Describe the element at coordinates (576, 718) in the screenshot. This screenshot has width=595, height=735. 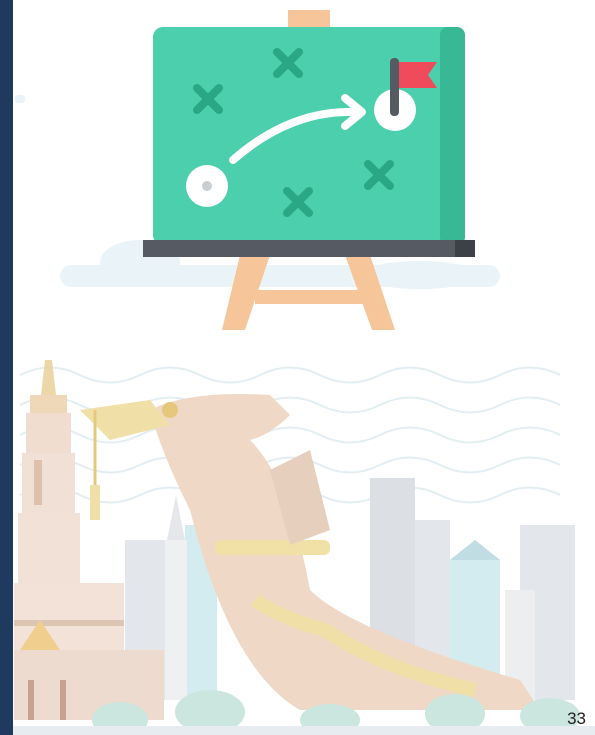
I see `page-number: 33` at that location.